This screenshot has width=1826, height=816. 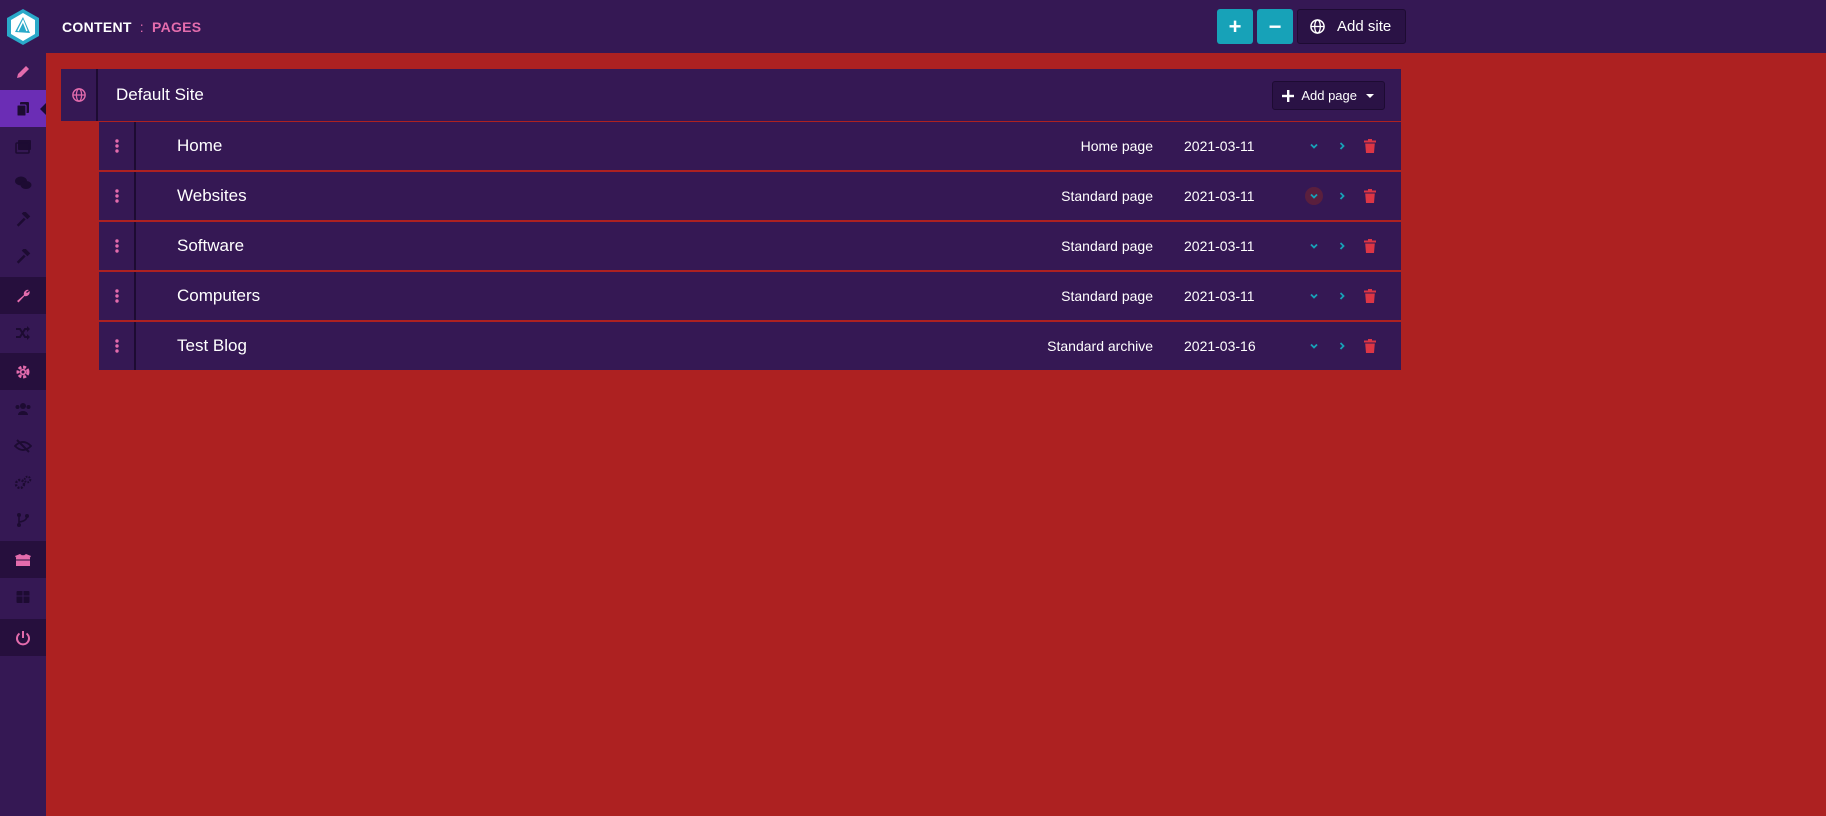 I want to click on add-page-label: Add page, so click(x=1329, y=95).